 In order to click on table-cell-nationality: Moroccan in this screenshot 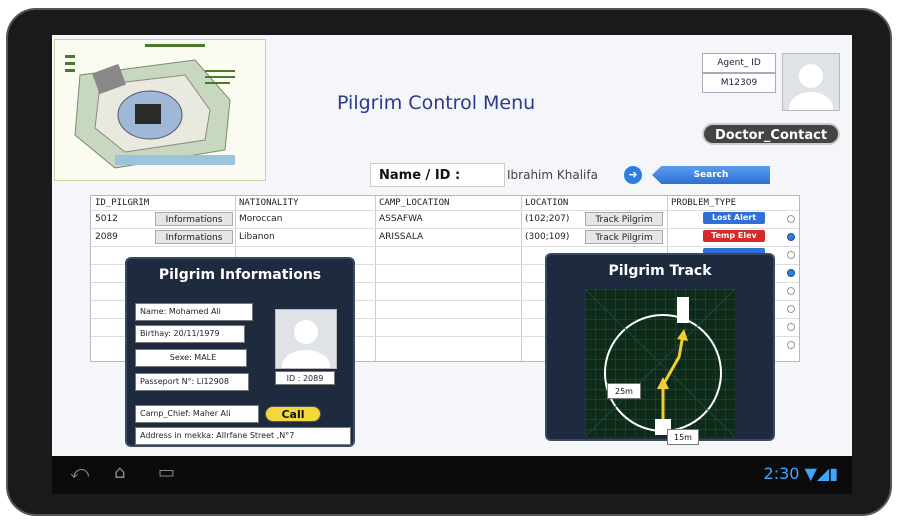, I will do `click(261, 219)`.